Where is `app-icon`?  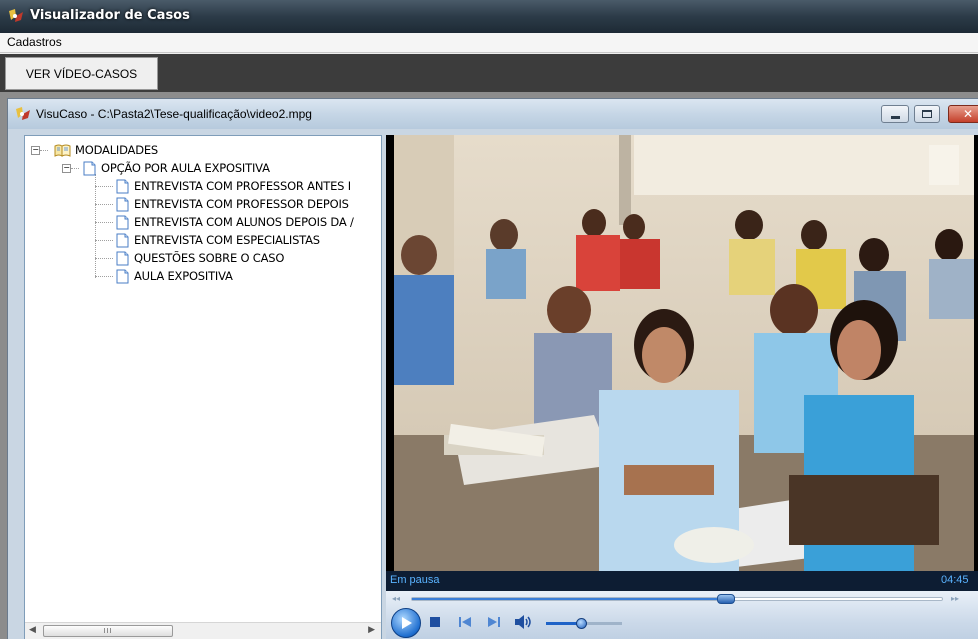 app-icon is located at coordinates (16, 15).